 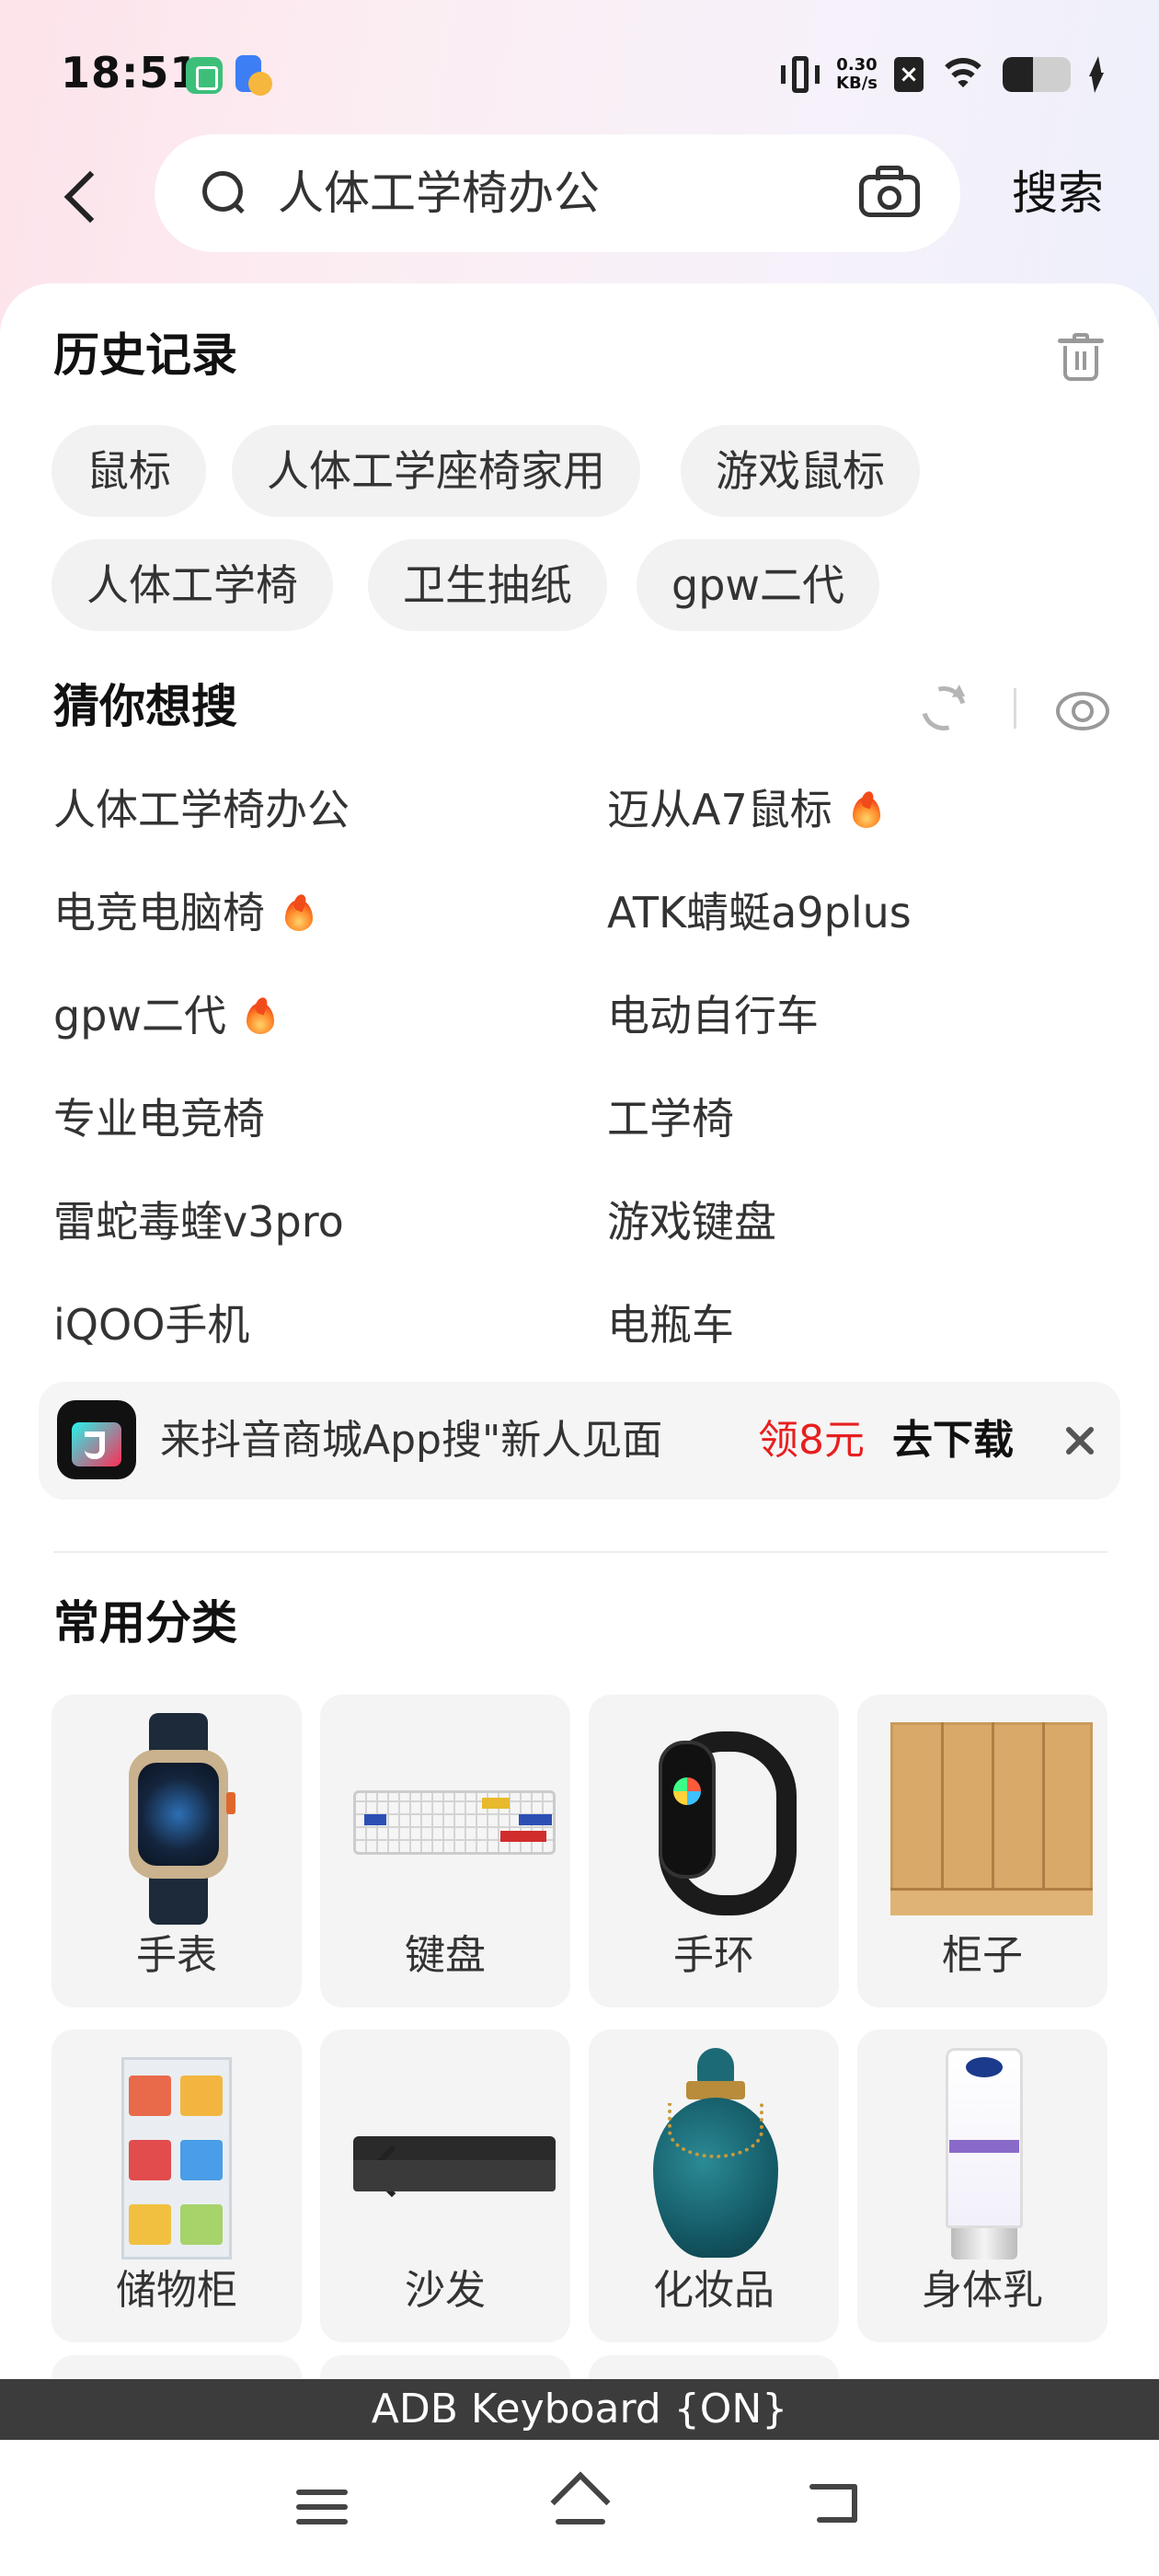 I want to click on suggestion-item: iQOO手机, so click(x=151, y=1324).